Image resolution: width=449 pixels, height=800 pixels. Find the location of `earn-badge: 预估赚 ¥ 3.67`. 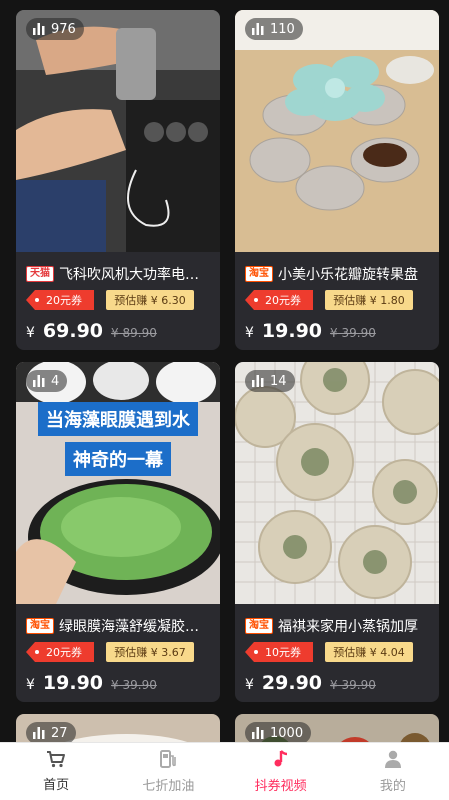

earn-badge: 预估赚 ¥ 3.67 is located at coordinates (150, 652).